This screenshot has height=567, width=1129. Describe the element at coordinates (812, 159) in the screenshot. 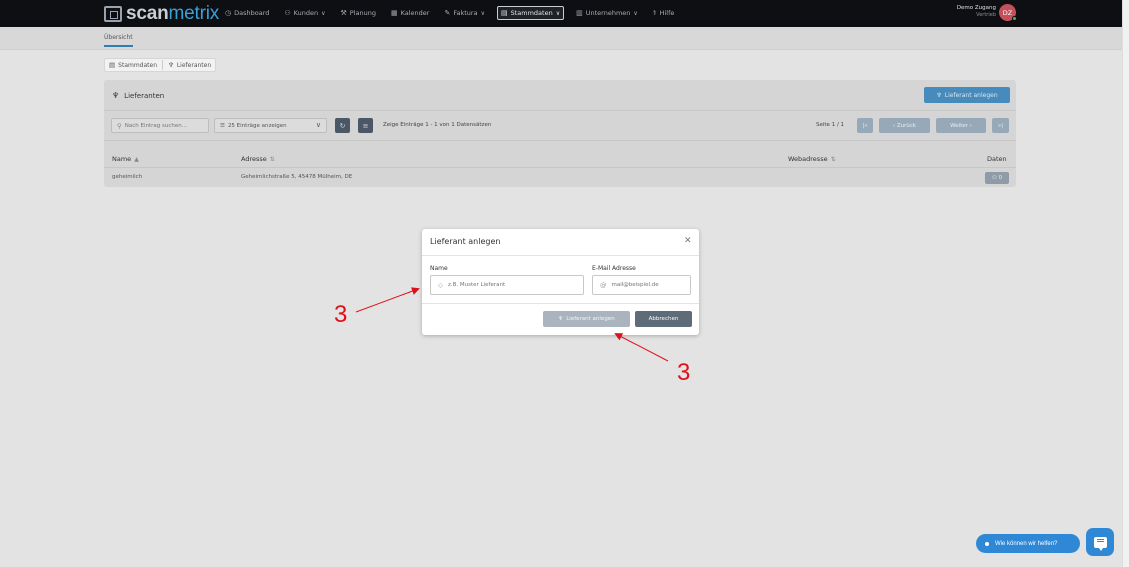

I see `column-header-web: Webadresse ⇅` at that location.